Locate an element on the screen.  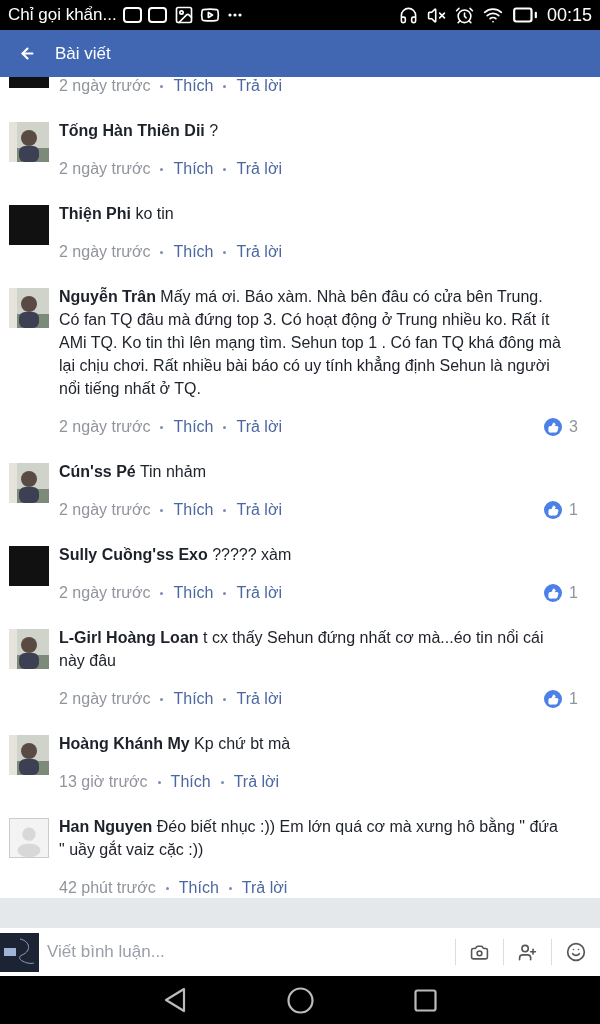
comment-text: L-Girl Hoàng Loan t cx thấy Sehun đứng nhất cơ mà...éo tin nổi cái này đâu is located at coordinates (302, 649).